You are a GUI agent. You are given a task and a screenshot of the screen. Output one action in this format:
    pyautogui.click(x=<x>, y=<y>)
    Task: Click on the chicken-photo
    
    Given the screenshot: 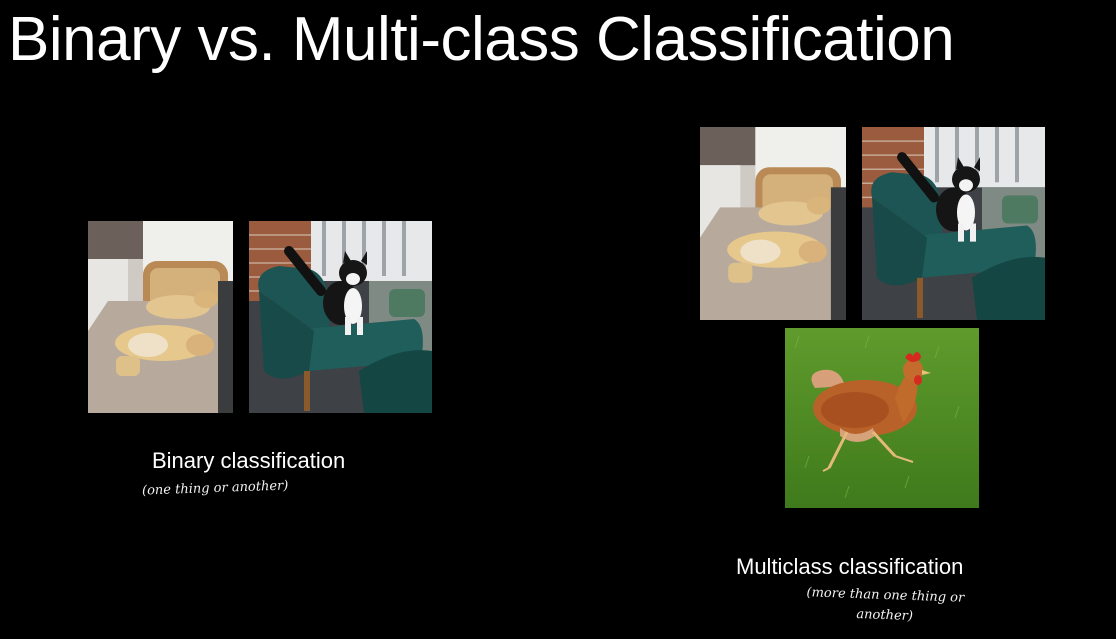 What is the action you would take?
    pyautogui.click(x=882, y=418)
    